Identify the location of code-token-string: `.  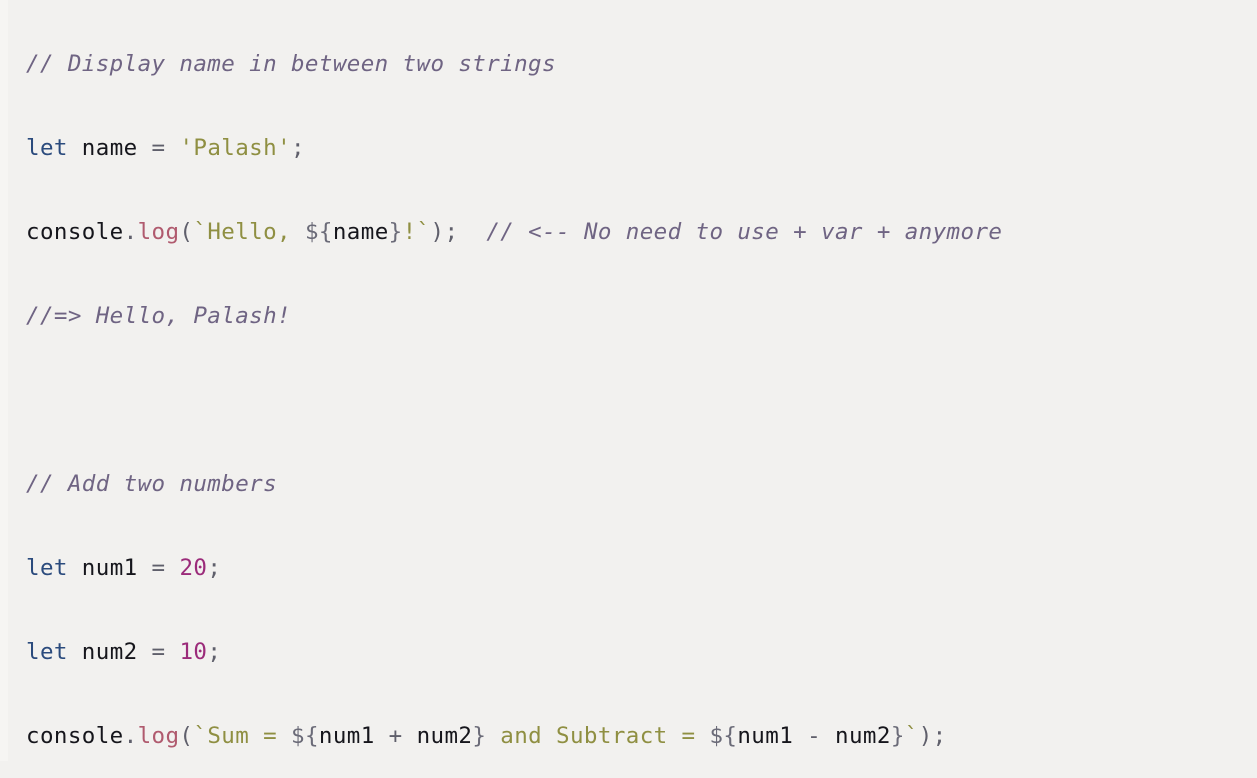
(911, 736).